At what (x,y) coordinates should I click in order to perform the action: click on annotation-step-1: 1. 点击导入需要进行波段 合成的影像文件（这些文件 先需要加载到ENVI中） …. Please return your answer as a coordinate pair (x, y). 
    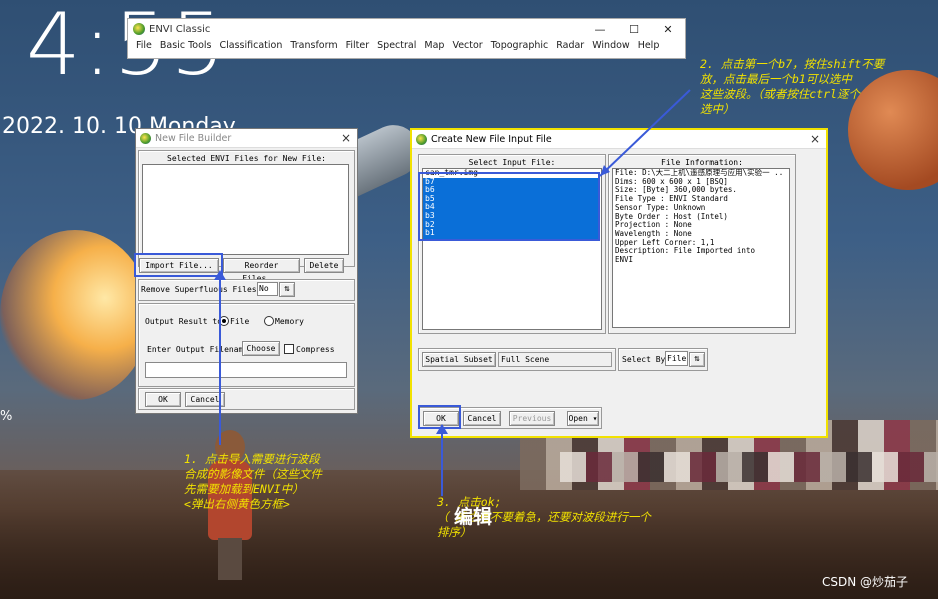
    Looking at the image, I should click on (253, 482).